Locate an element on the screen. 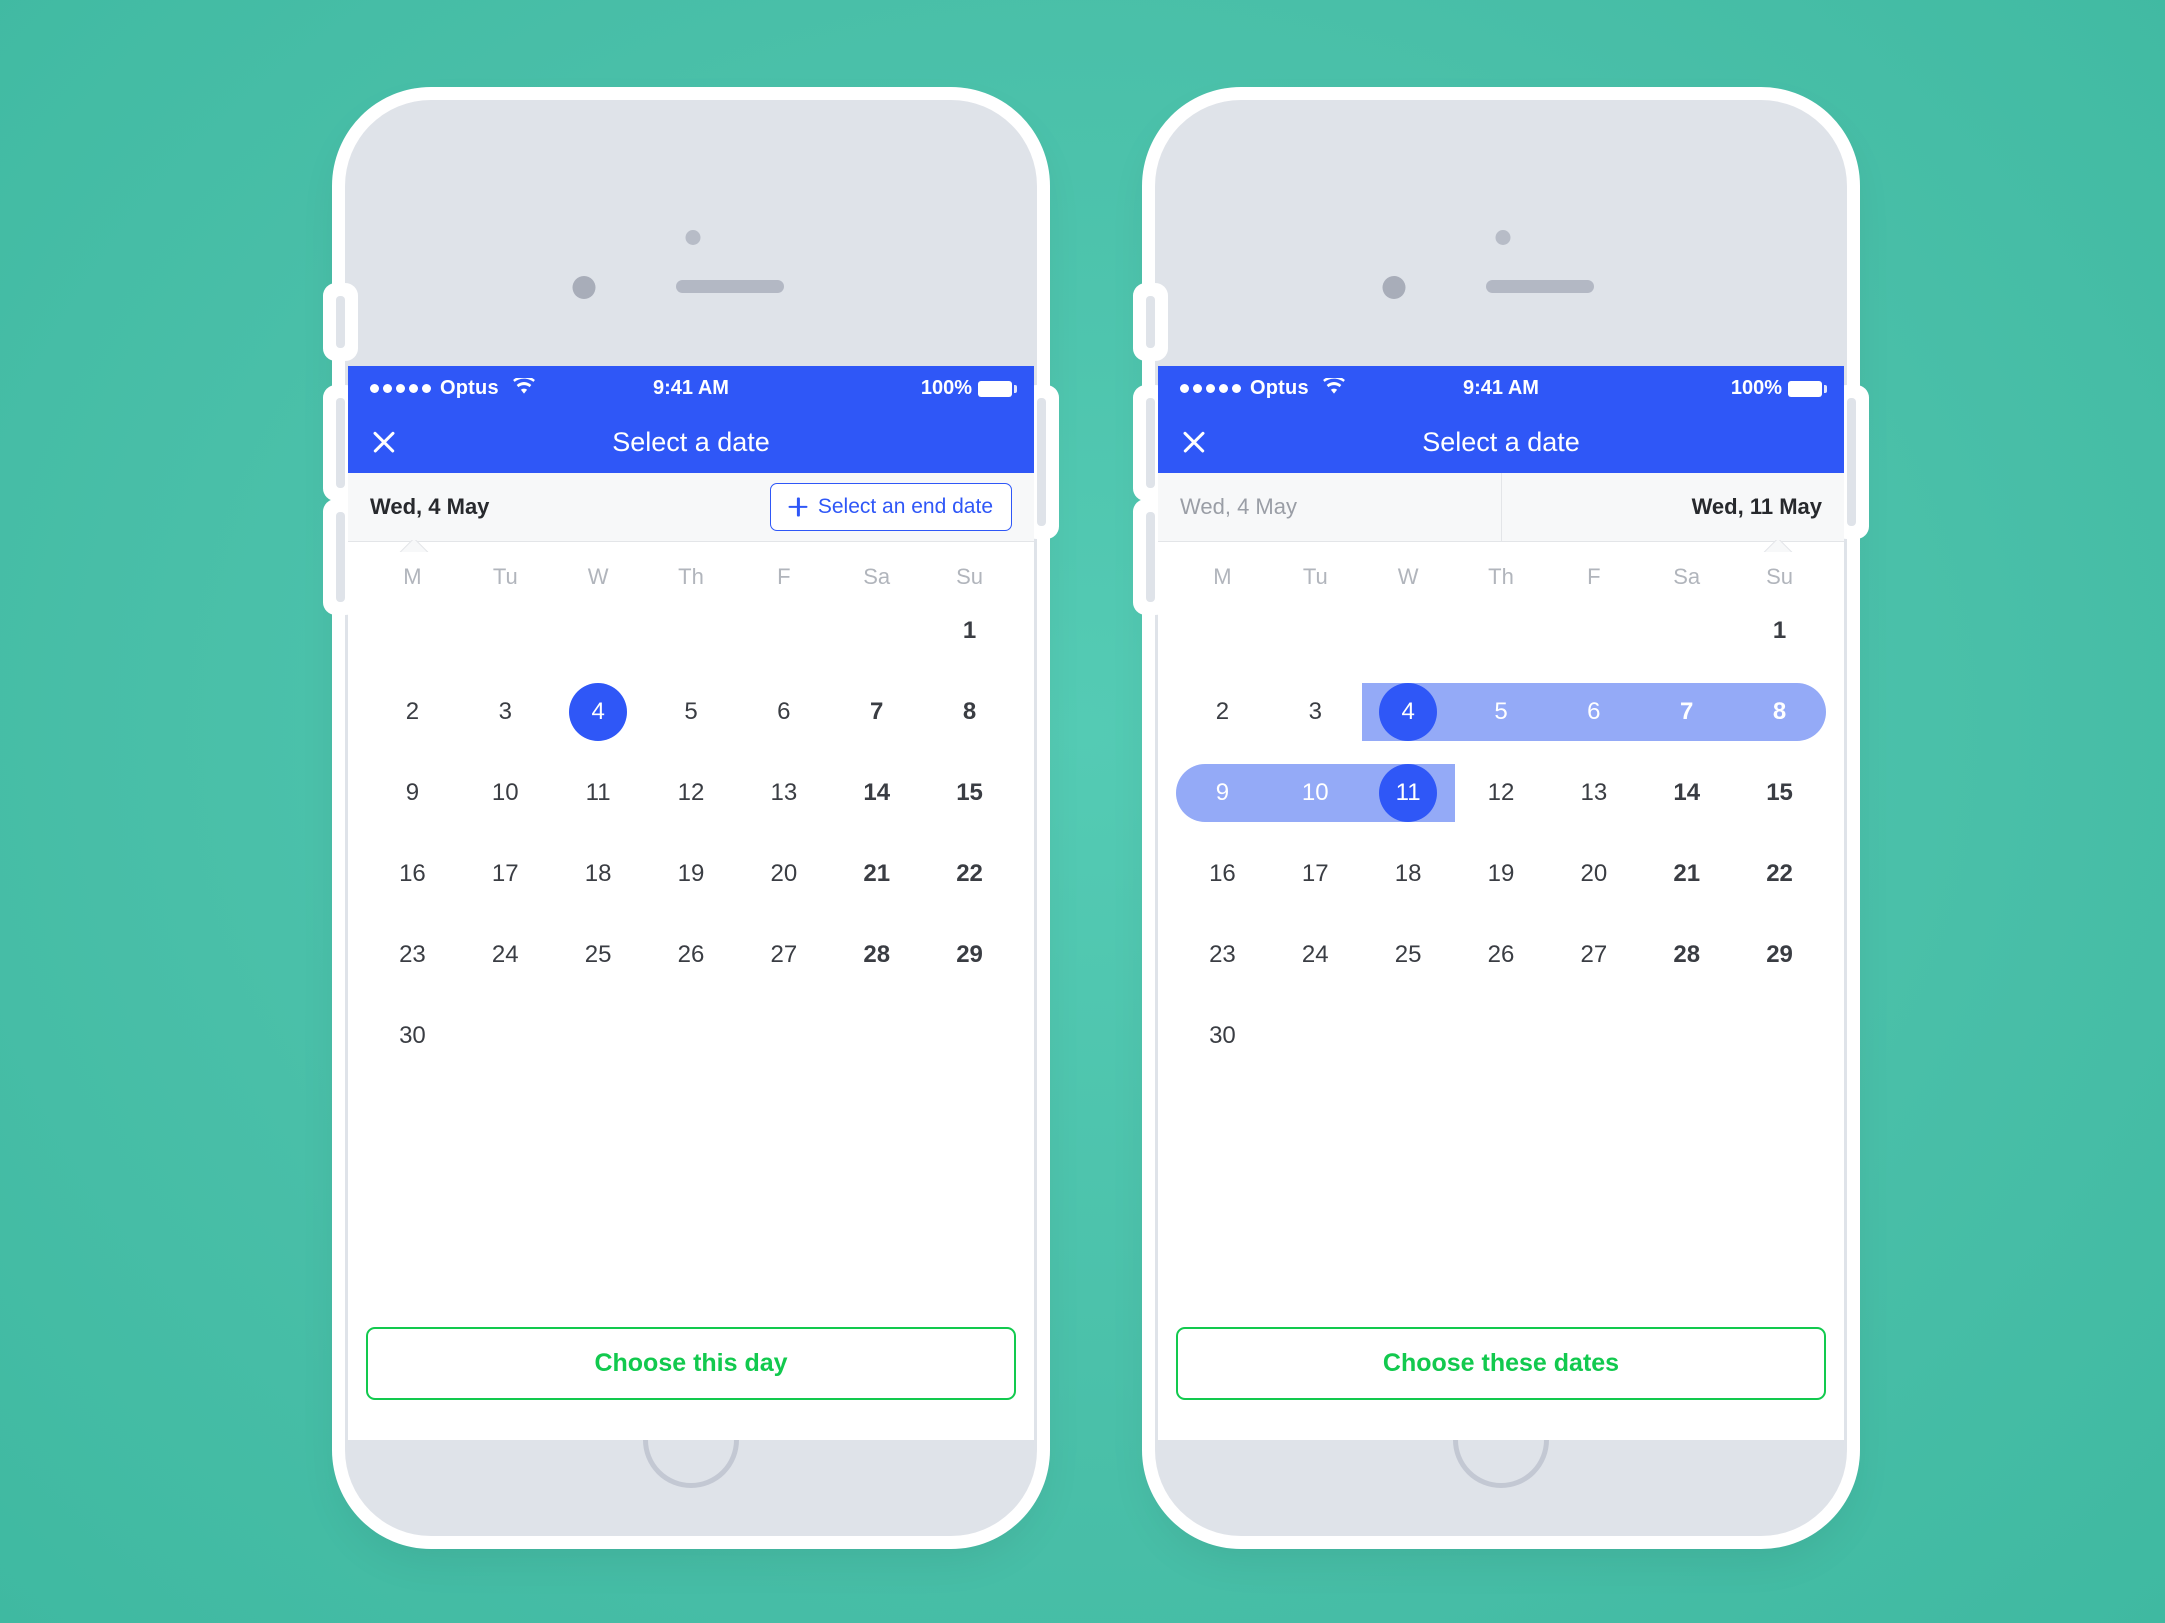  start-date-cell: Wed, 4 May is located at coordinates (1329, 507).